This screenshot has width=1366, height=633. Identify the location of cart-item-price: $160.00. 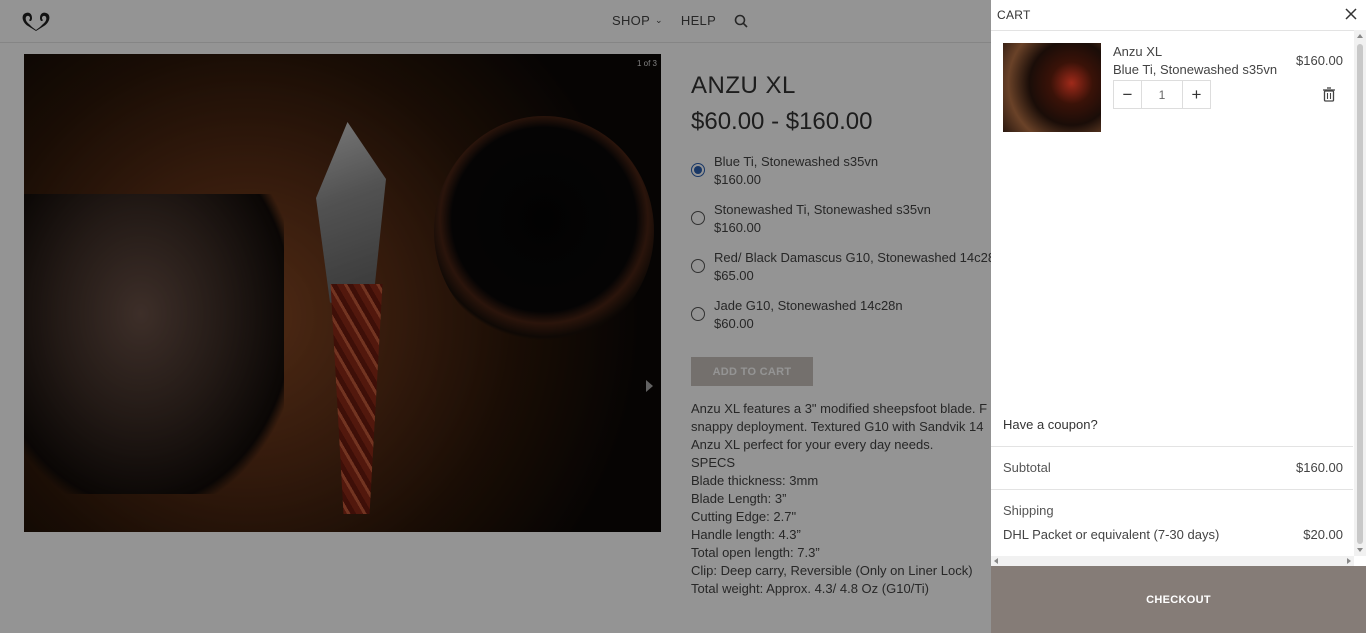
(1319, 60).